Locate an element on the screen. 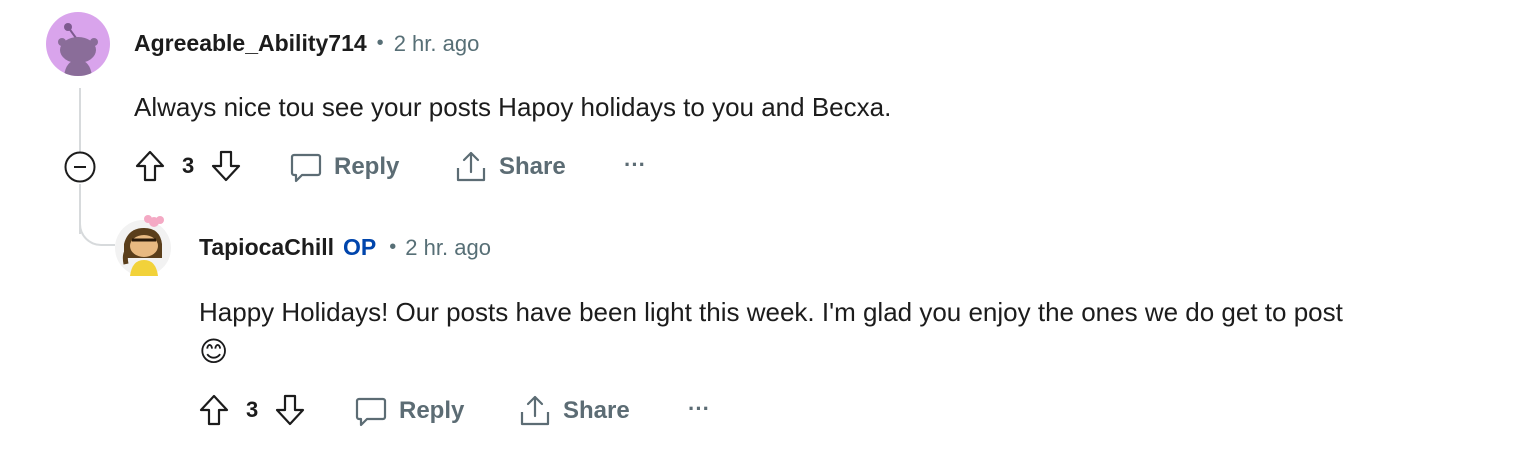 This screenshot has height=464, width=1528. user-avatar-icon is located at coordinates (143, 245).